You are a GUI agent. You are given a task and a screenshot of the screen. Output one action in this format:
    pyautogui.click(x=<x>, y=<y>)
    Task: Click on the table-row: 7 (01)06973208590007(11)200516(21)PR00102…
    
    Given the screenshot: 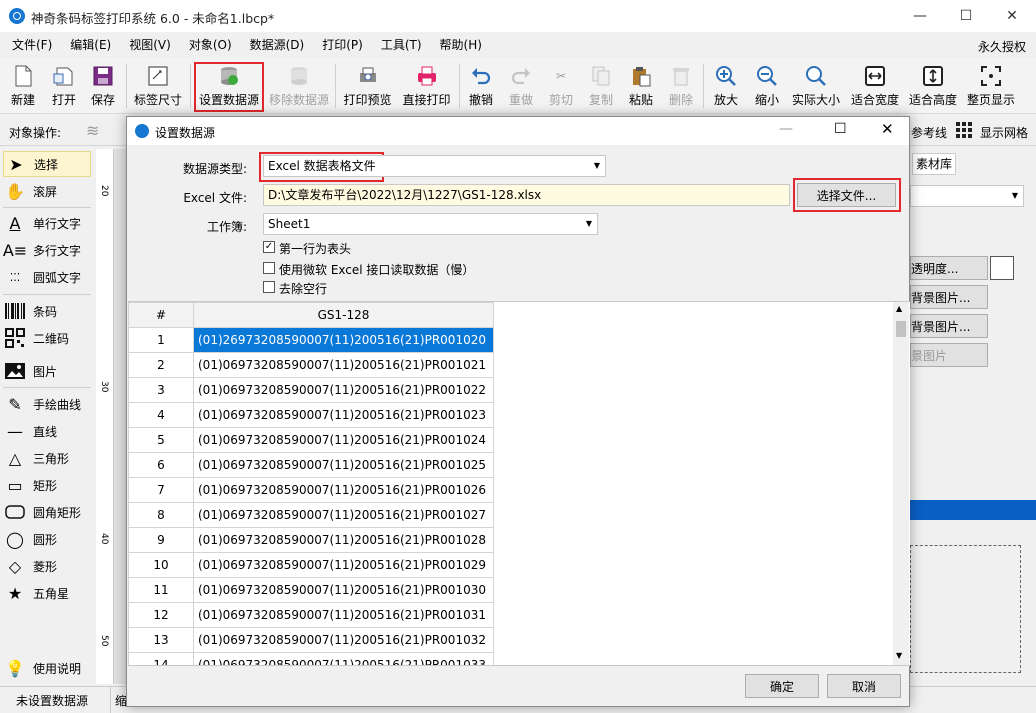 What is the action you would take?
    pyautogui.click(x=311, y=490)
    